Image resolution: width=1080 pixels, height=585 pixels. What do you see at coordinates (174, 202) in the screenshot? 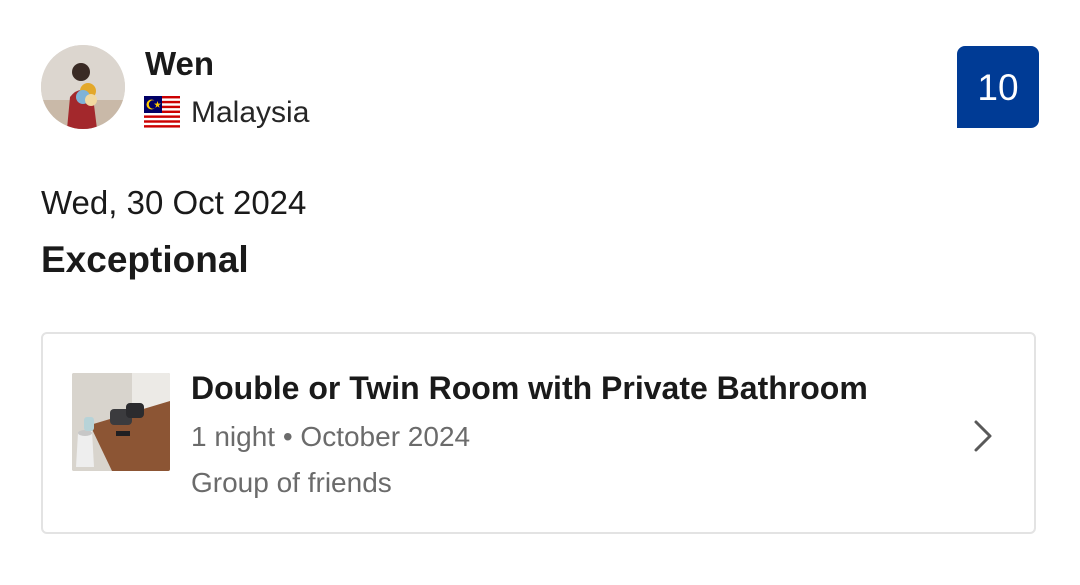
I see `review-date: Wed, 30 Oct 2024` at bounding box center [174, 202].